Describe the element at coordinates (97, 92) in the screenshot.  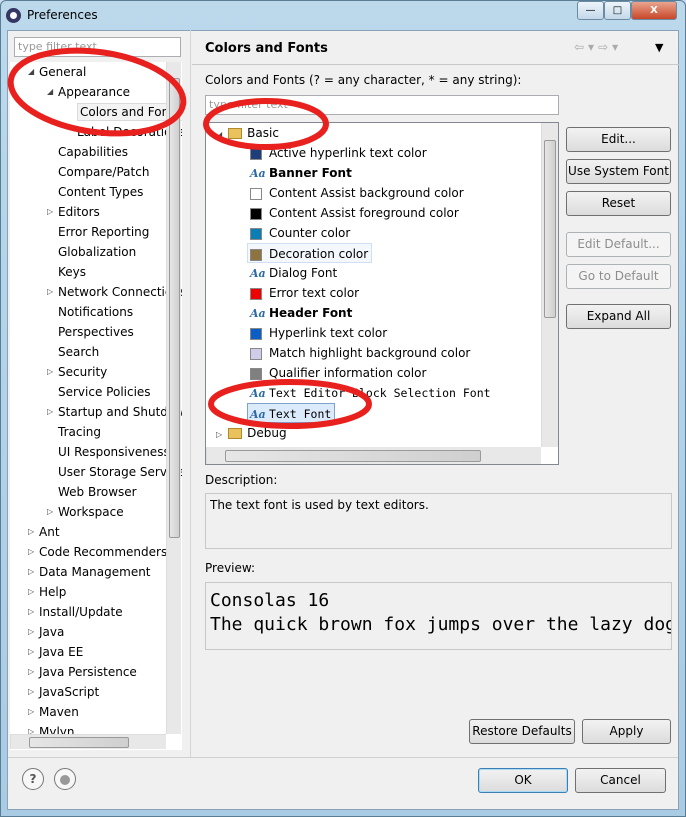
I see `annotation-circle-general` at that location.